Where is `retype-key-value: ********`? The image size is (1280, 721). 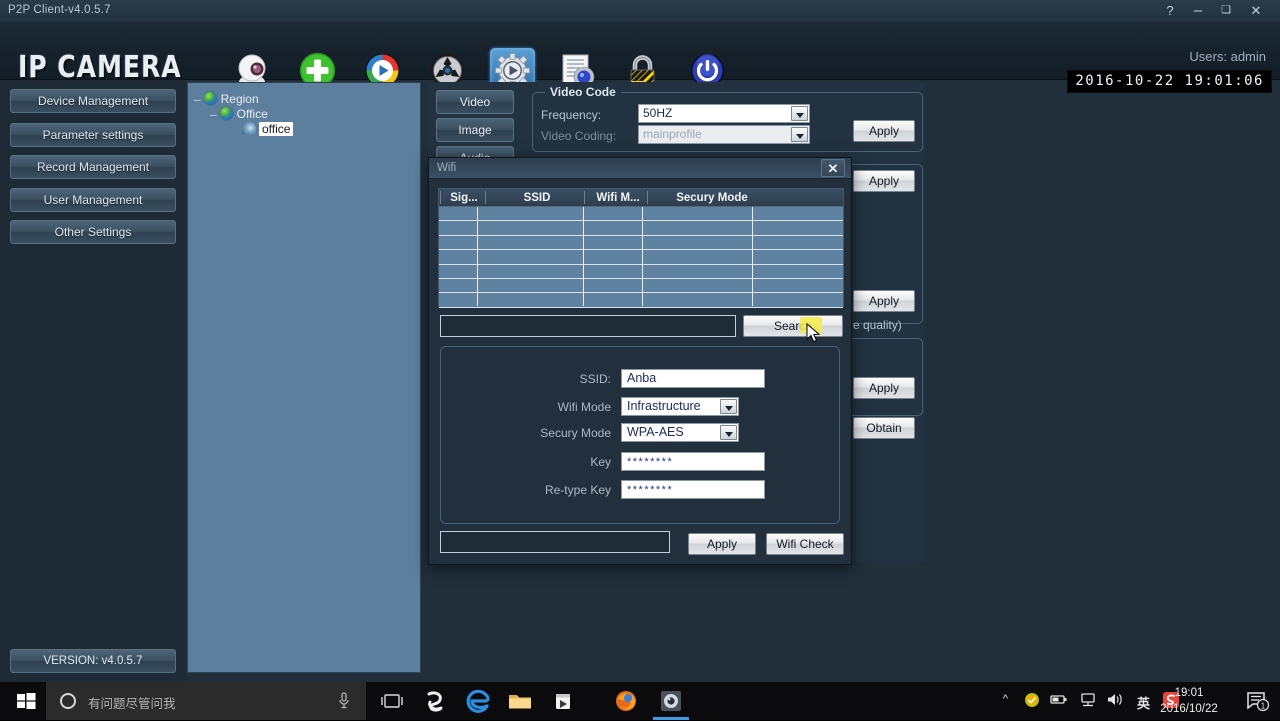
retype-key-value: ******** is located at coordinates (650, 490).